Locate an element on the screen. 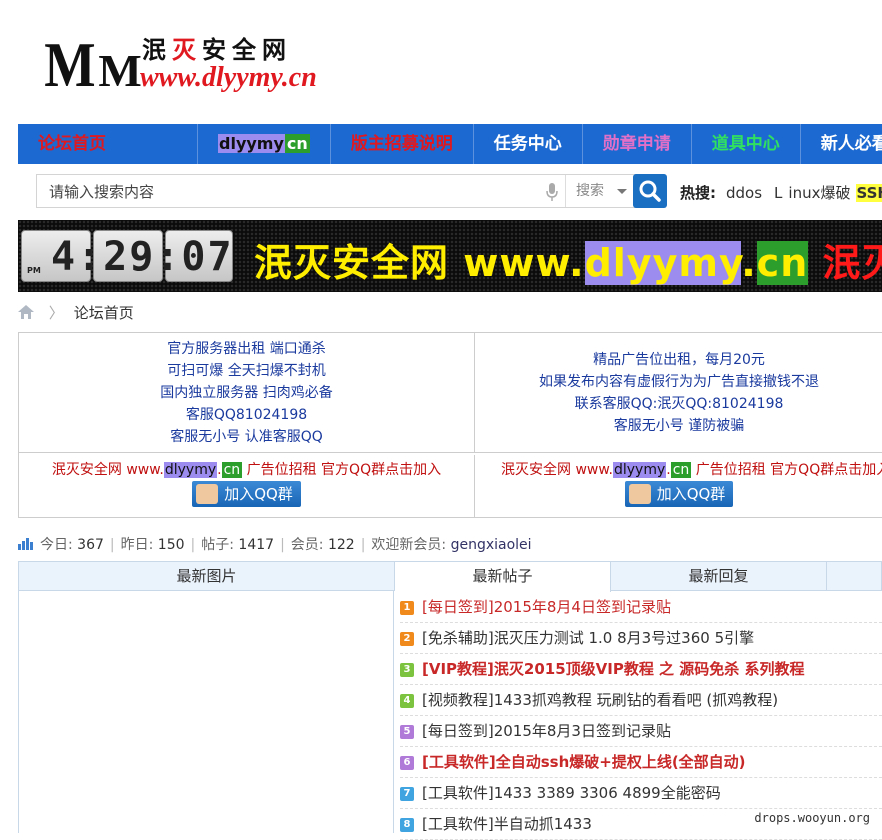  logo-chinese-name: 泯灭安全网 is located at coordinates (217, 47).